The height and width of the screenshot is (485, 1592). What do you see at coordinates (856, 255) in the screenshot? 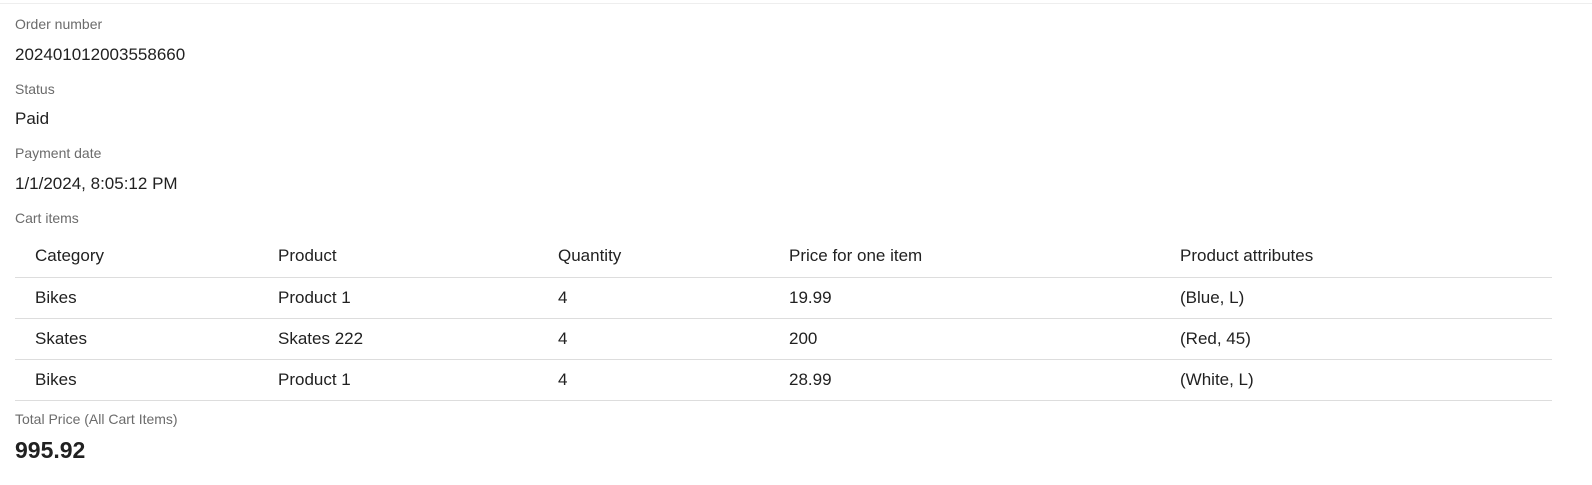
I see `column-header-price: Price for one item` at bounding box center [856, 255].